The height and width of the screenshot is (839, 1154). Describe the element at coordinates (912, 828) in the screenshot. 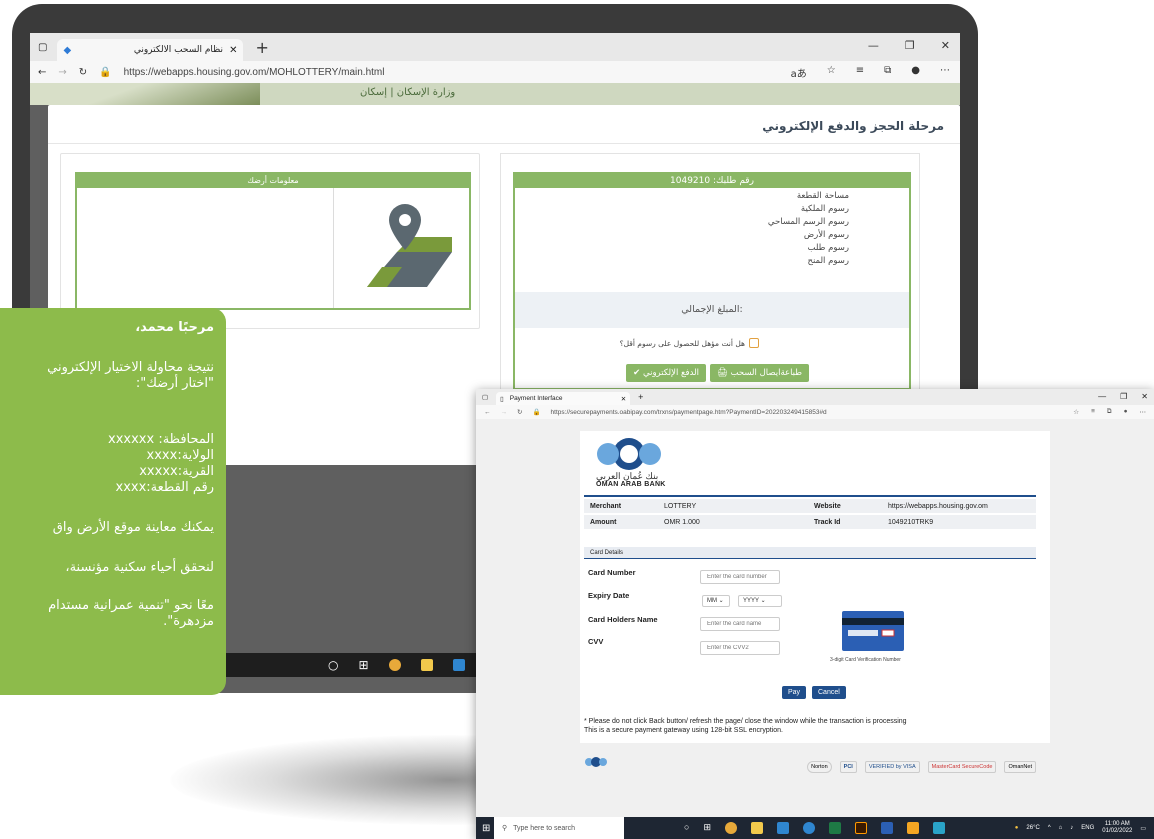

I see `settings-icon` at that location.